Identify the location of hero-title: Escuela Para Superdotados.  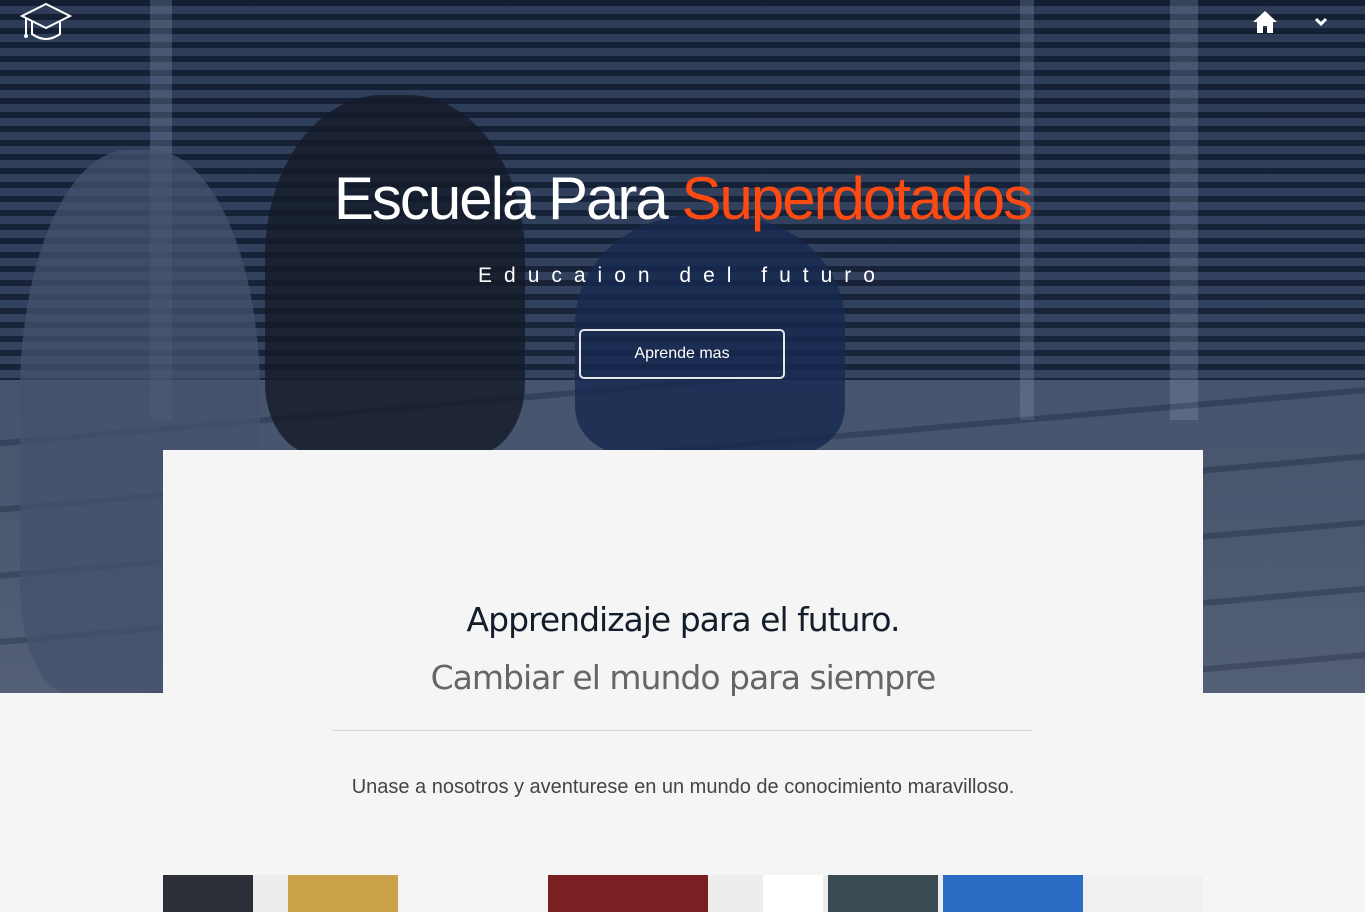
(682, 198).